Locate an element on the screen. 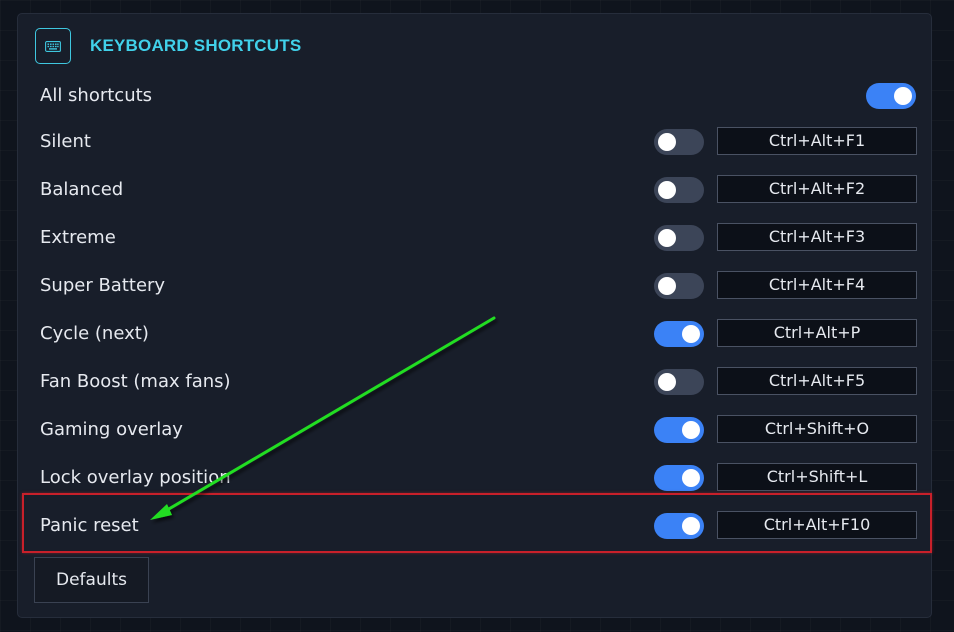  shortcut-row: Super Battery Ctrl+Alt+F4 is located at coordinates (480, 286).